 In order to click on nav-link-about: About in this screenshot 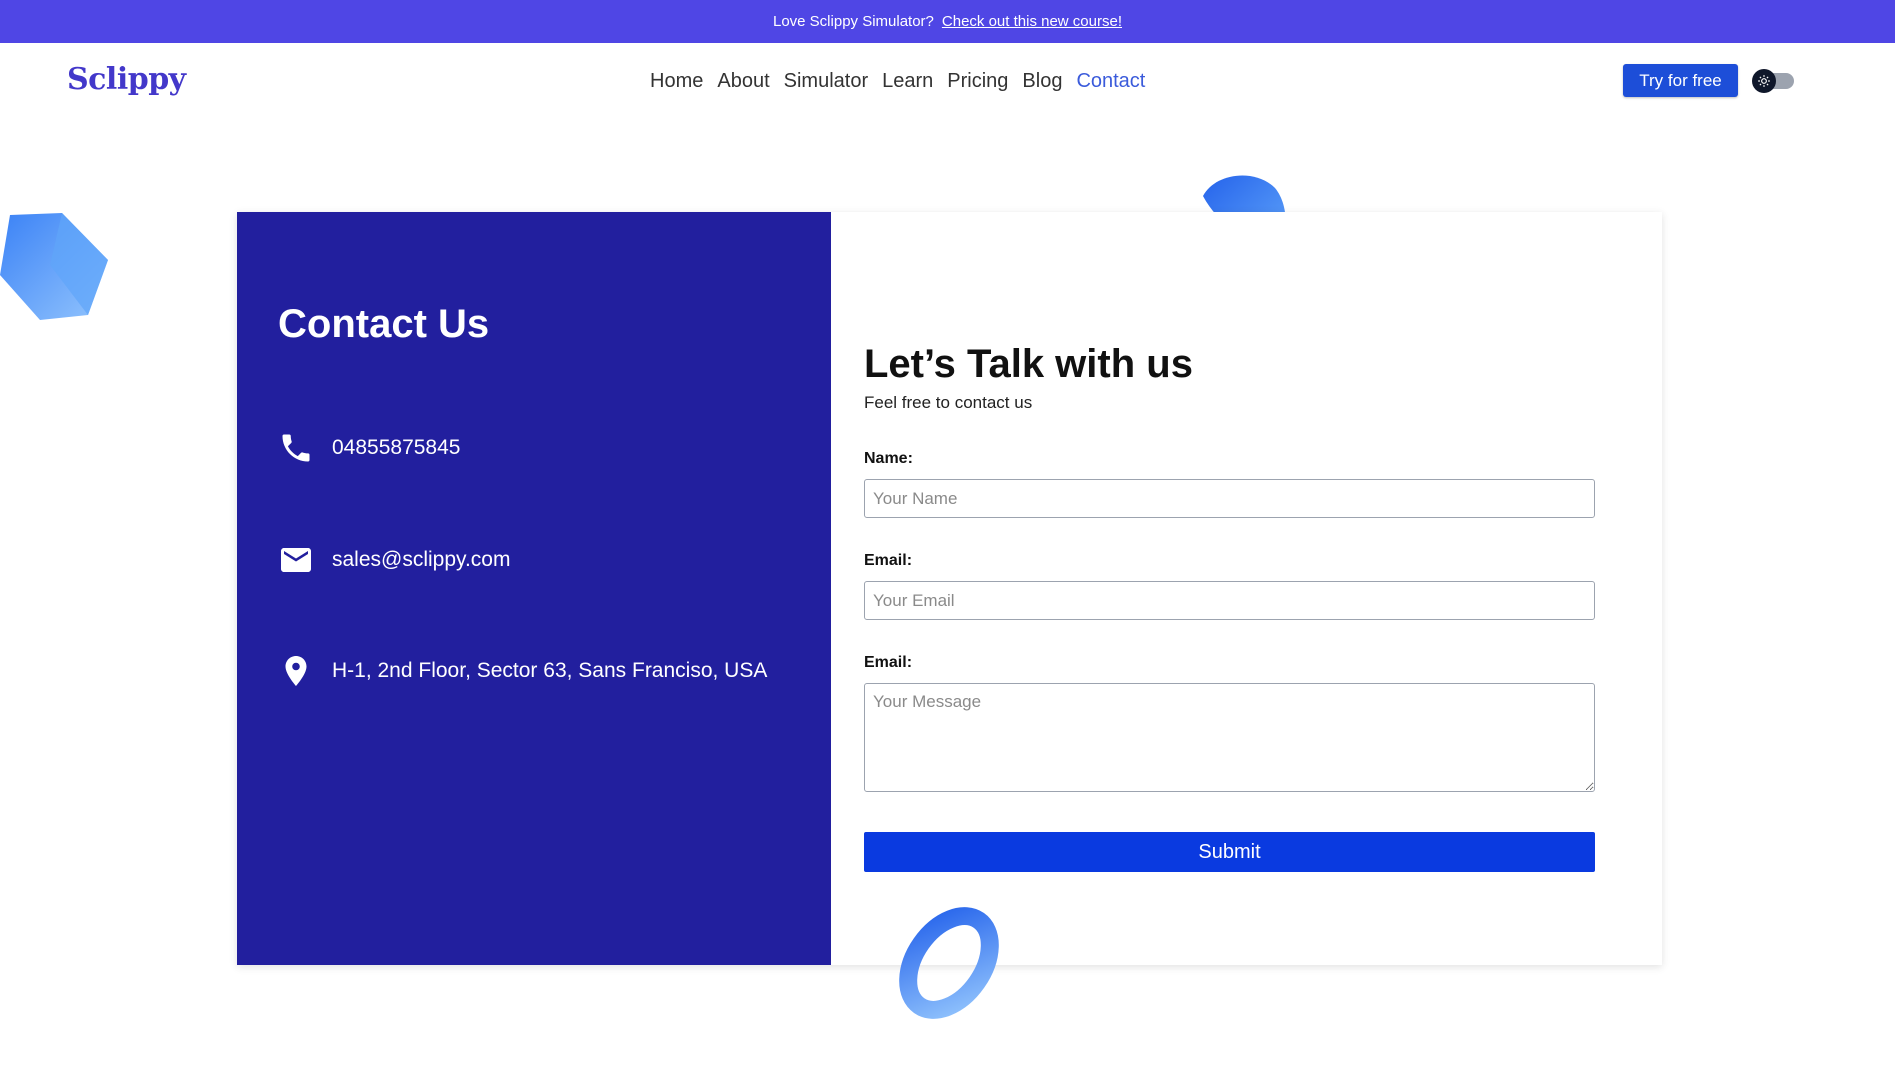, I will do `click(743, 81)`.